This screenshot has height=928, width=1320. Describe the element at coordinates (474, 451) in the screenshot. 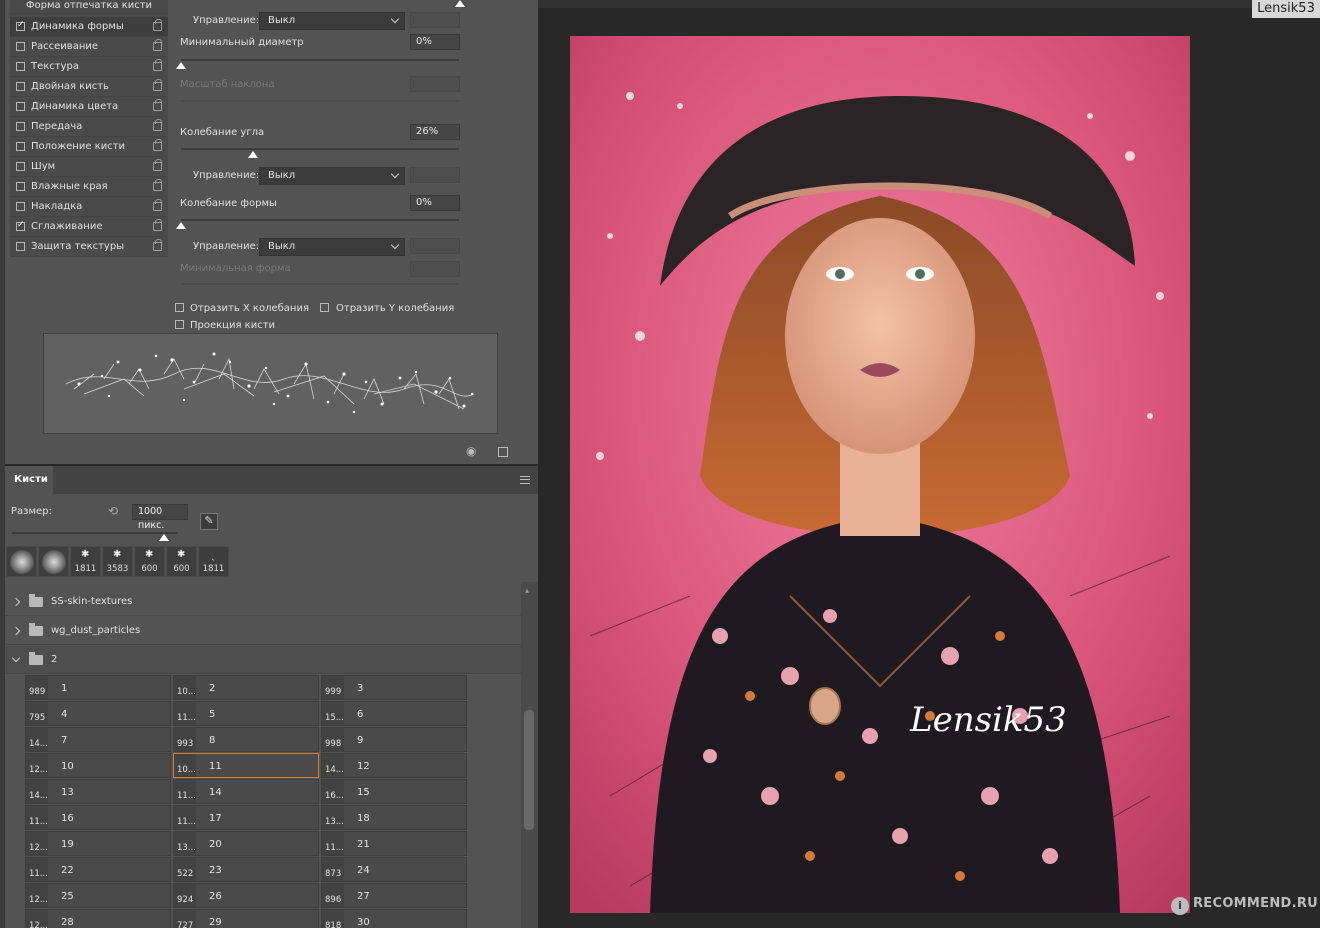

I see `eye-visibility-icon: ◉` at that location.